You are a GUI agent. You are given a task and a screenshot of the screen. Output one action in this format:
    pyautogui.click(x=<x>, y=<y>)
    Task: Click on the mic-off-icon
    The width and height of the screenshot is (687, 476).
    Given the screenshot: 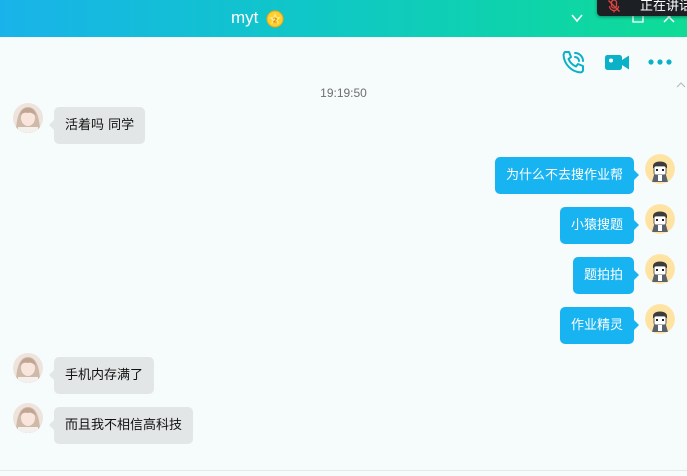 What is the action you would take?
    pyautogui.click(x=614, y=6)
    